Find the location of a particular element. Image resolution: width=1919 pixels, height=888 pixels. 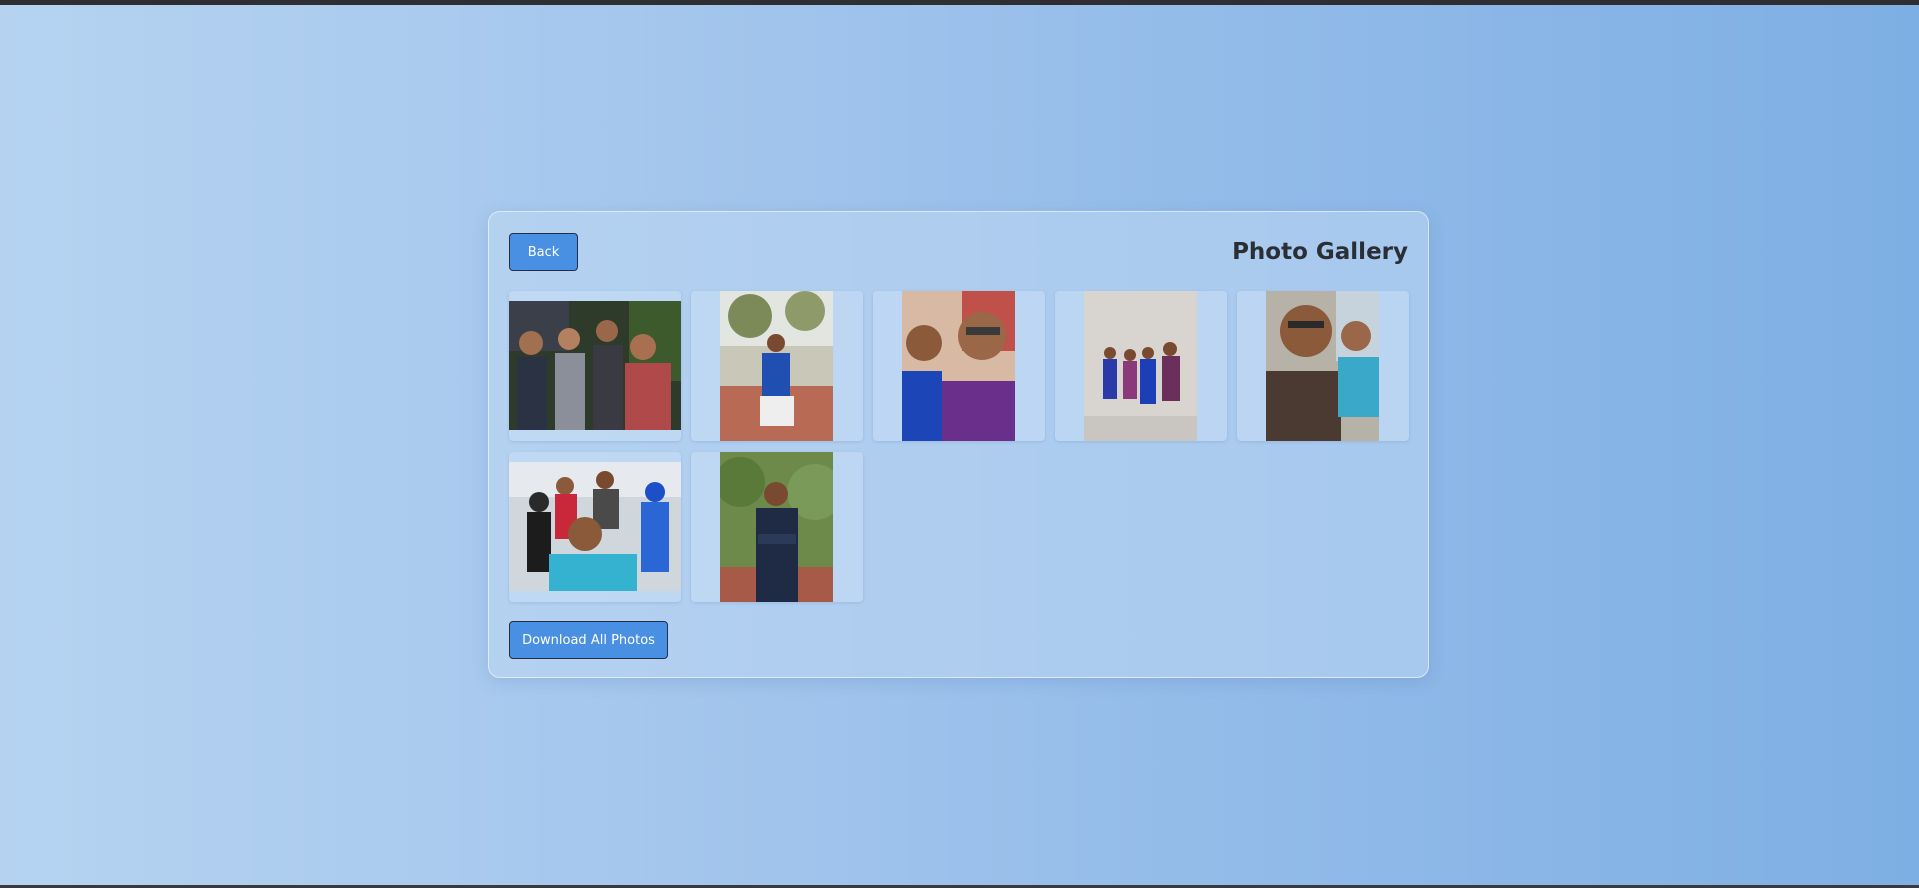

browser-top-bar is located at coordinates (959, 2).